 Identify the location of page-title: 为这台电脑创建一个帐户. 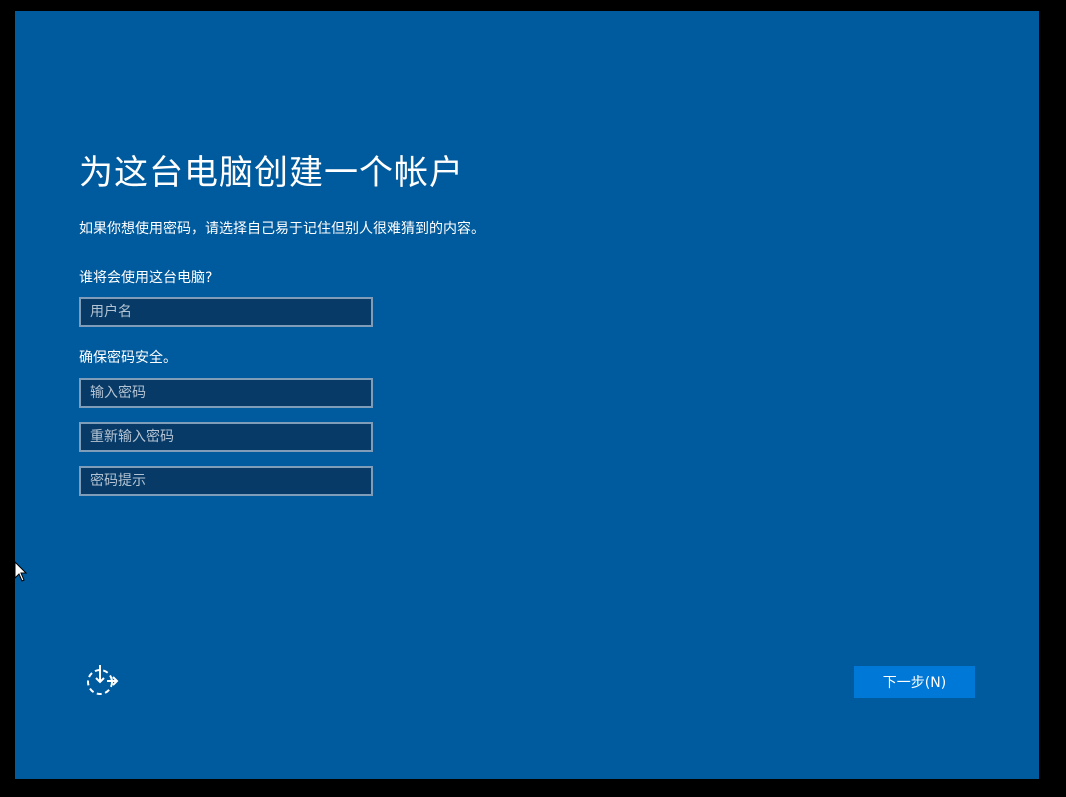
(271, 173).